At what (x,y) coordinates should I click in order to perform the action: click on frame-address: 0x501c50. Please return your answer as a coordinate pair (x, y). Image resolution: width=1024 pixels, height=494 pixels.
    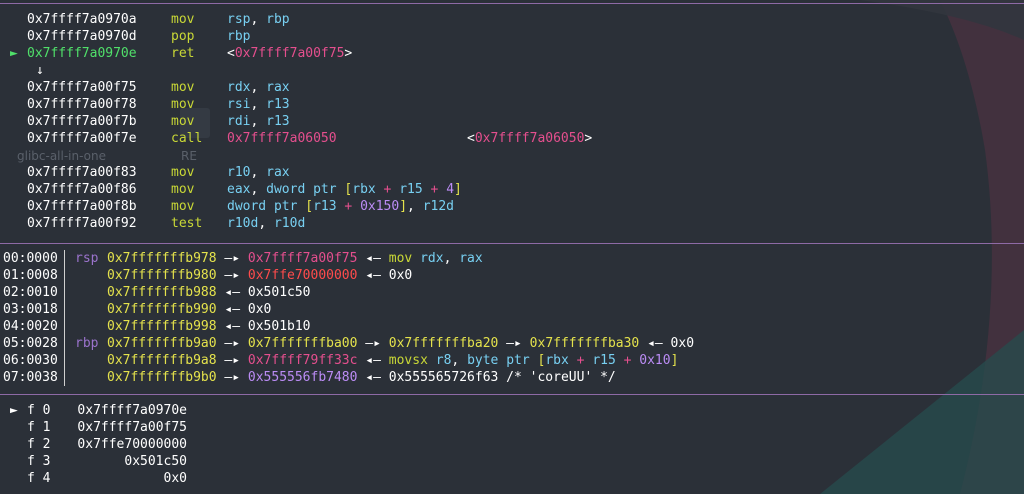
    Looking at the image, I should click on (155, 461).